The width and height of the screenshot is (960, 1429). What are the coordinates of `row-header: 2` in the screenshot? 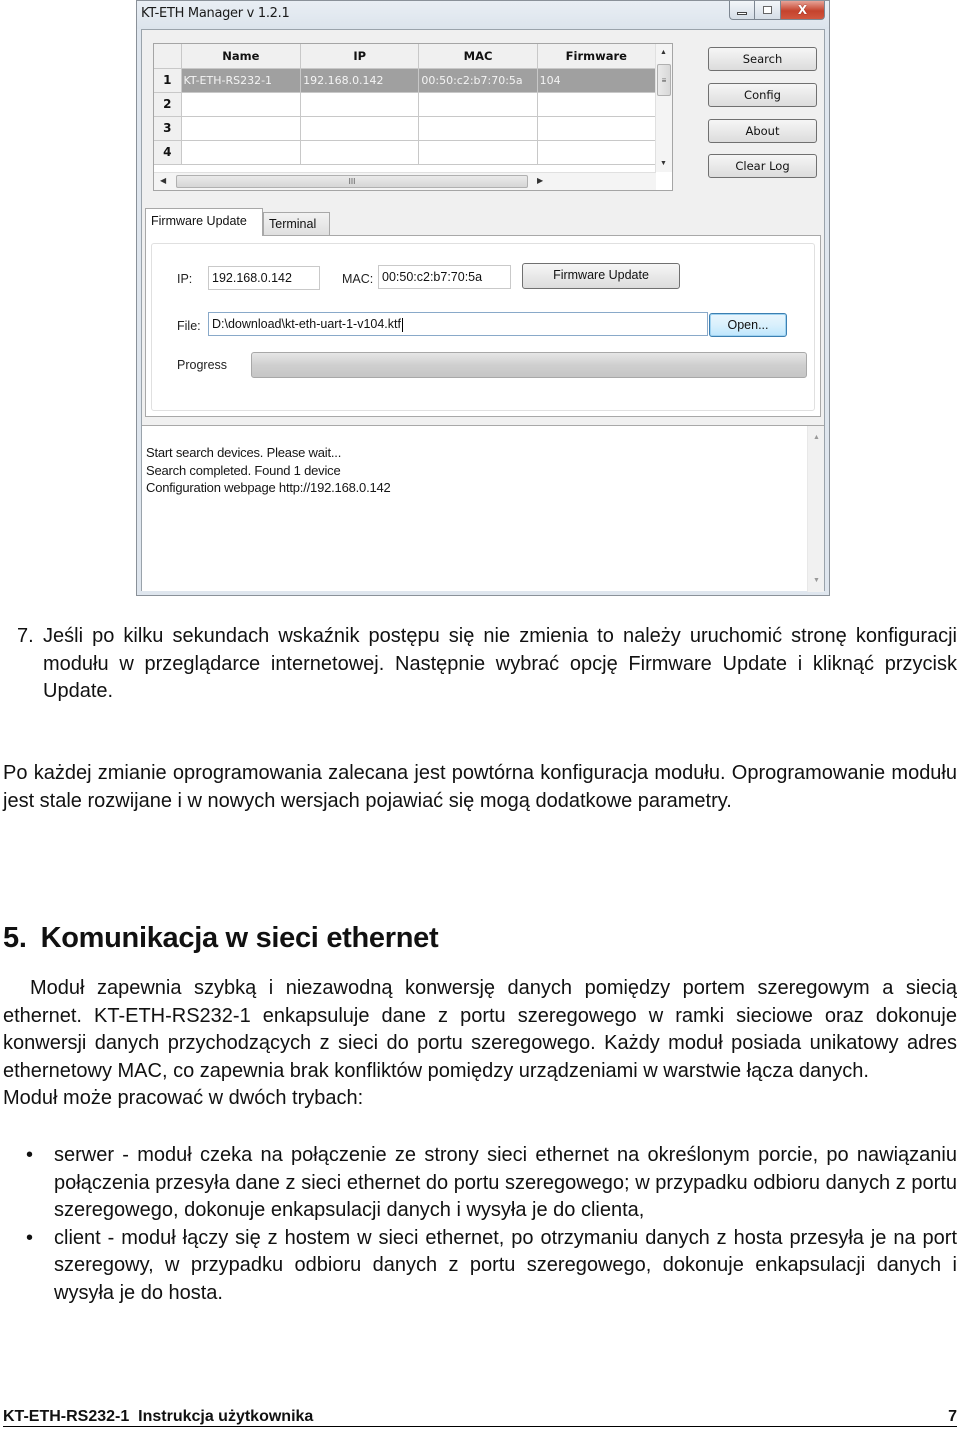 It's located at (168, 104).